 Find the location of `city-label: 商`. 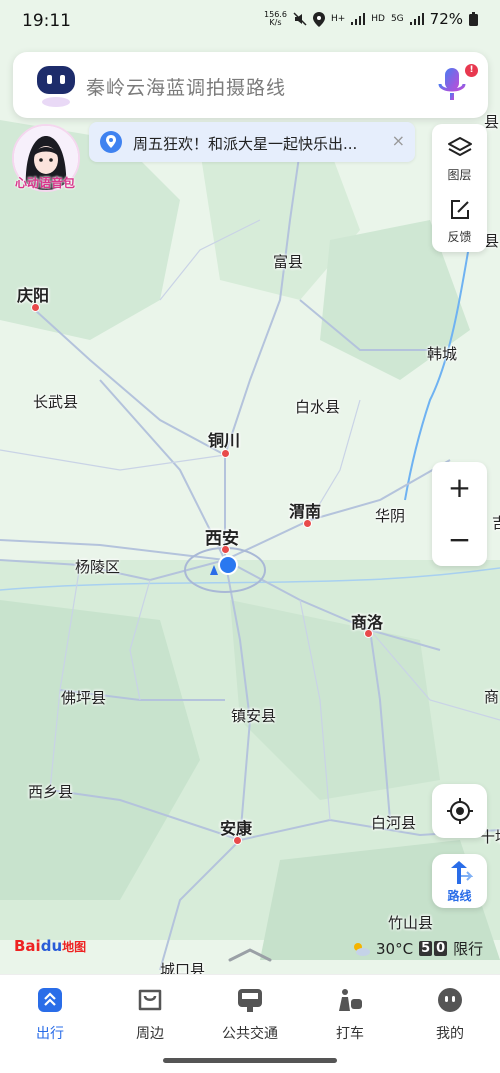

city-label: 商 is located at coordinates (491, 696).